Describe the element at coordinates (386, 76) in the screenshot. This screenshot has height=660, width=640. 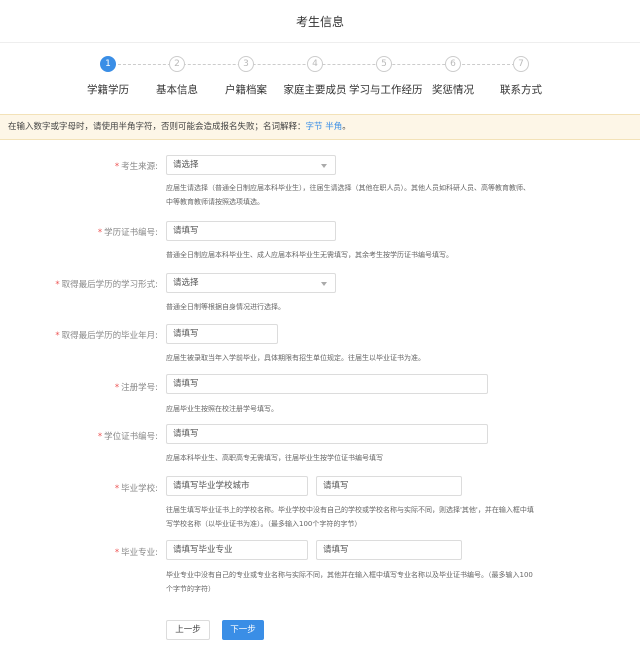
I see `step-5: 5 学习与工作经历` at that location.